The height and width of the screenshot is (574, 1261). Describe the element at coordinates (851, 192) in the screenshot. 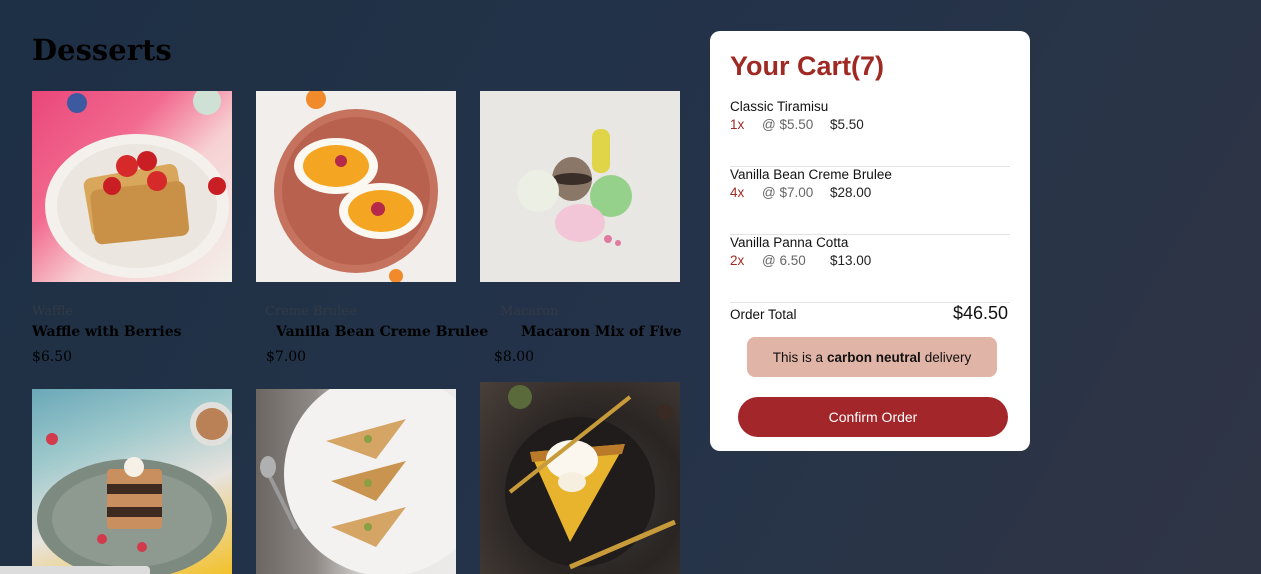

I see `cart-item-total: $28.00` at that location.